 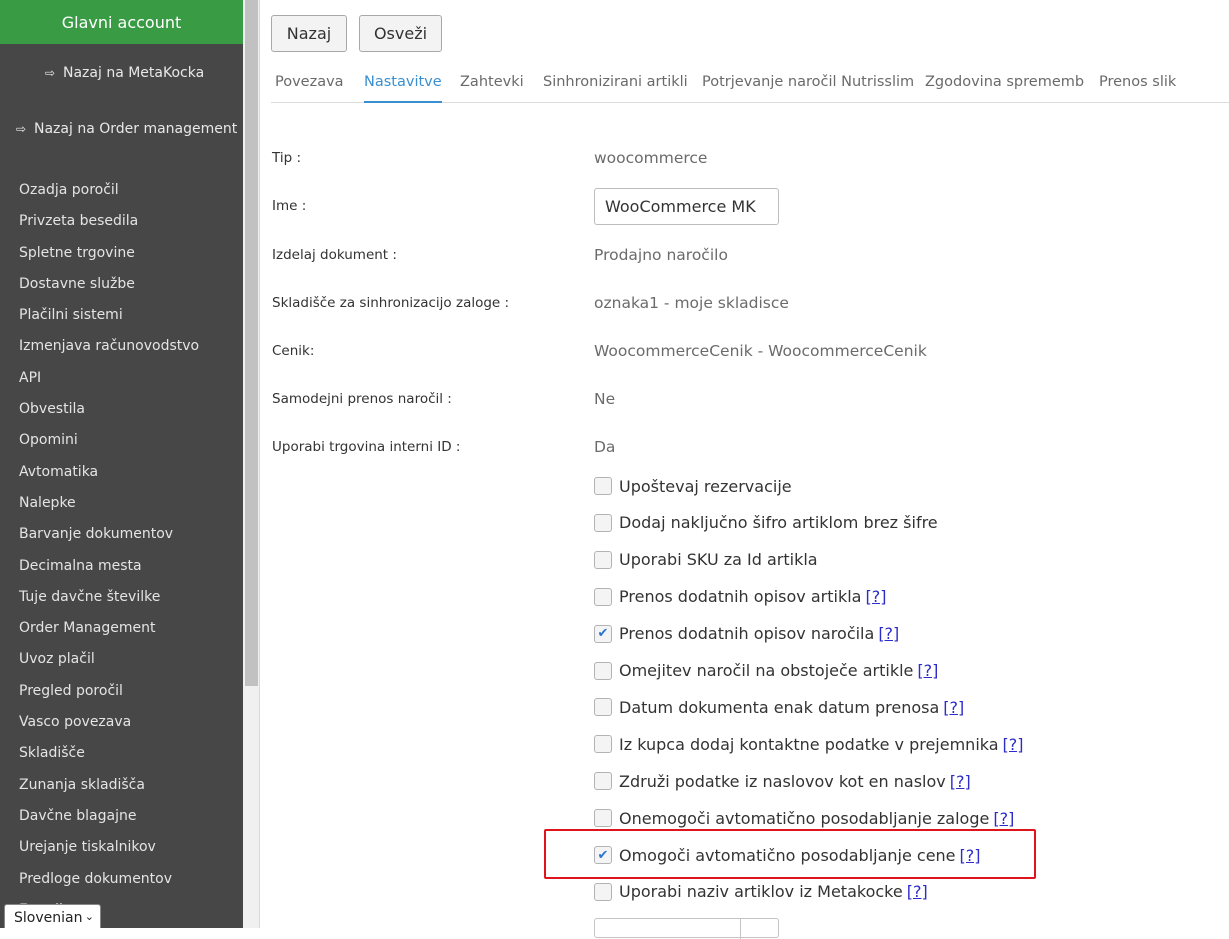 I want to click on sidebar-item: Pregled poročil, so click(x=109, y=696).